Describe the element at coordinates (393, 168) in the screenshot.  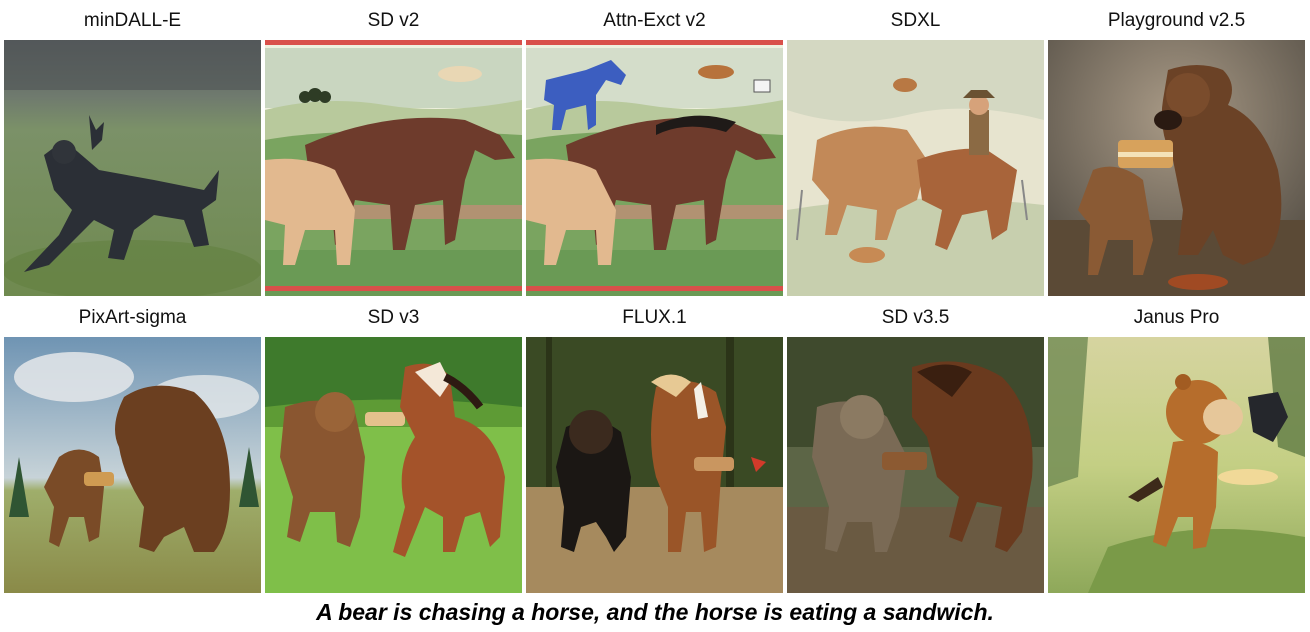
I see `generated-image-sd-v2` at that location.